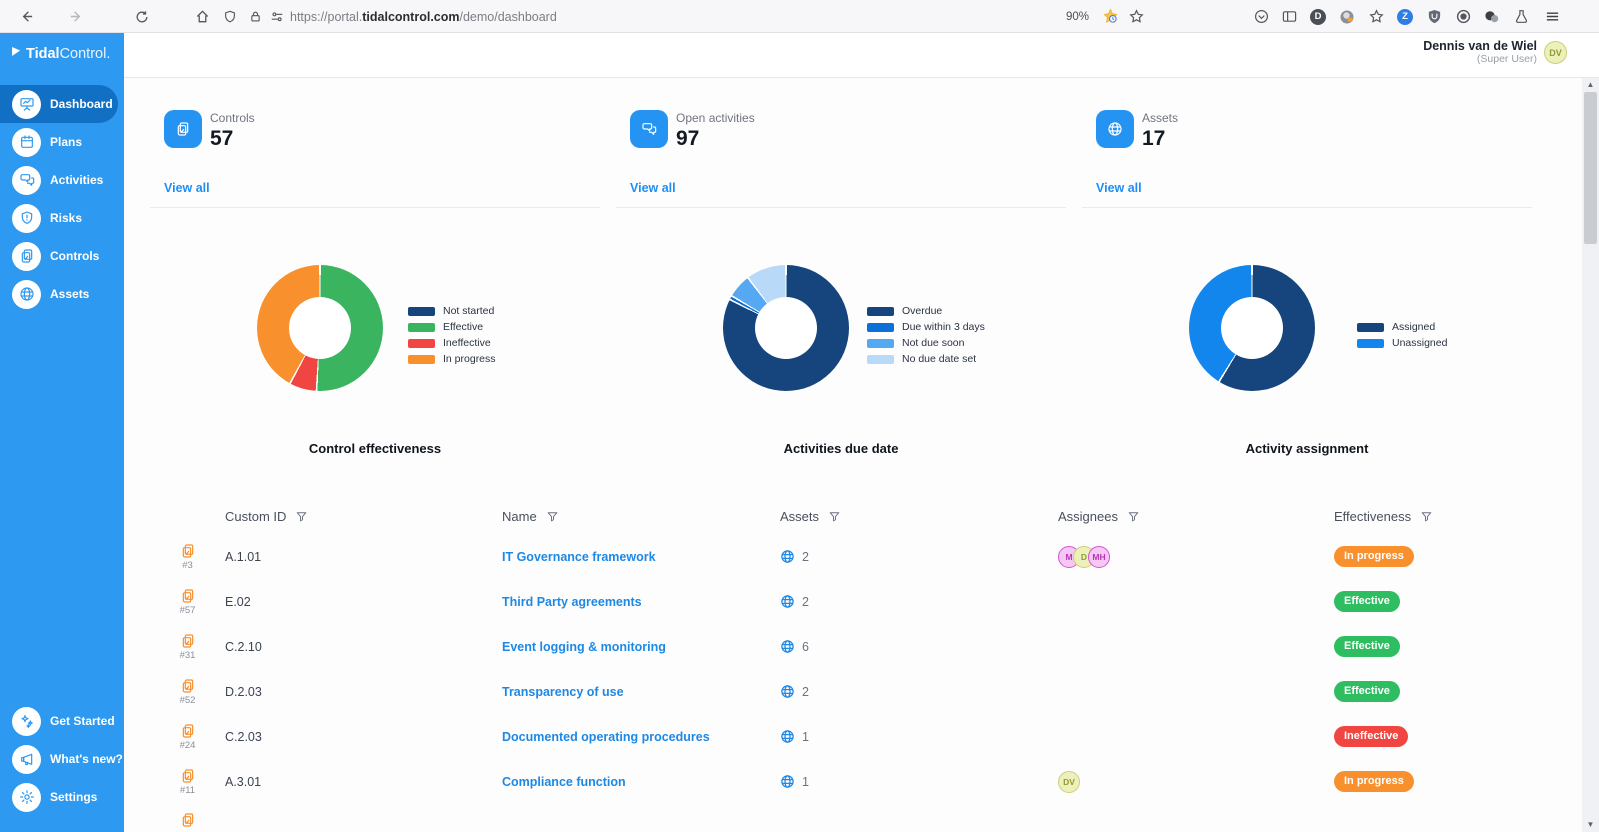  What do you see at coordinates (230, 16) in the screenshot?
I see `site-shield-icon` at bounding box center [230, 16].